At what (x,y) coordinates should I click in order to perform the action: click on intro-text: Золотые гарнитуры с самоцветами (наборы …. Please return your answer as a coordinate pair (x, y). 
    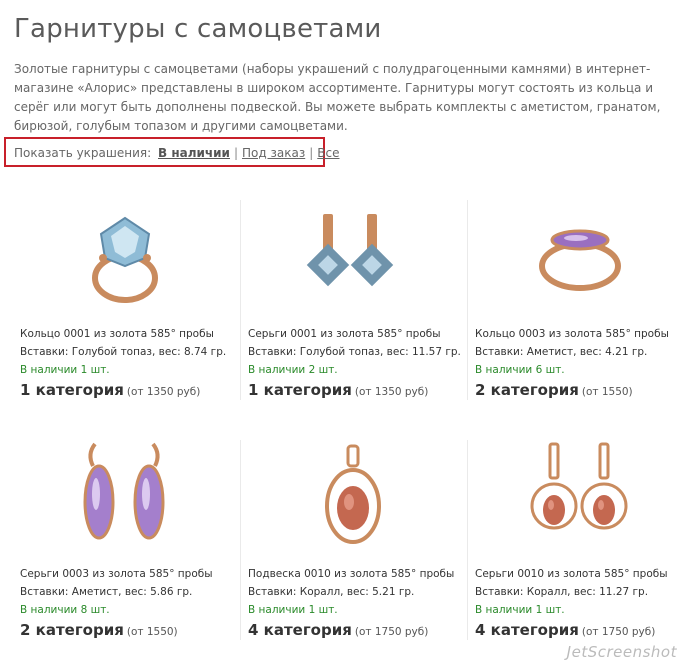
    Looking at the image, I should click on (337, 97).